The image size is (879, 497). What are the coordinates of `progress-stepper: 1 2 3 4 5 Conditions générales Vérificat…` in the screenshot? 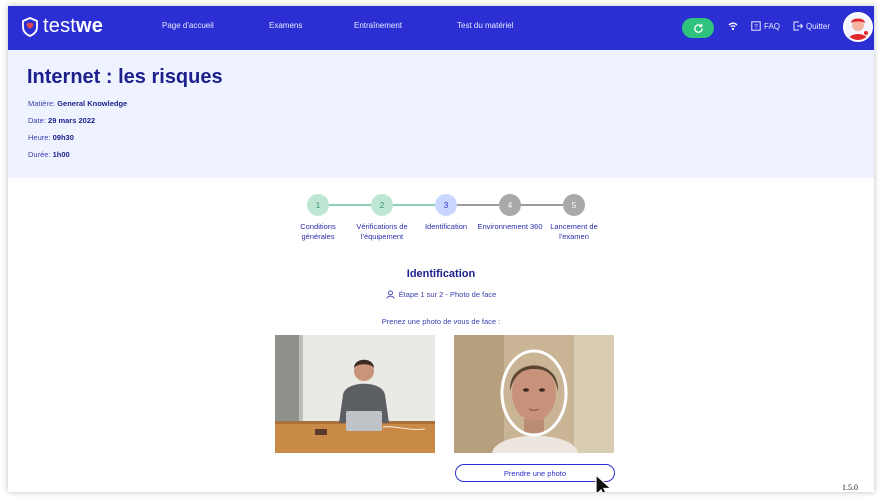 It's located at (441, 227).